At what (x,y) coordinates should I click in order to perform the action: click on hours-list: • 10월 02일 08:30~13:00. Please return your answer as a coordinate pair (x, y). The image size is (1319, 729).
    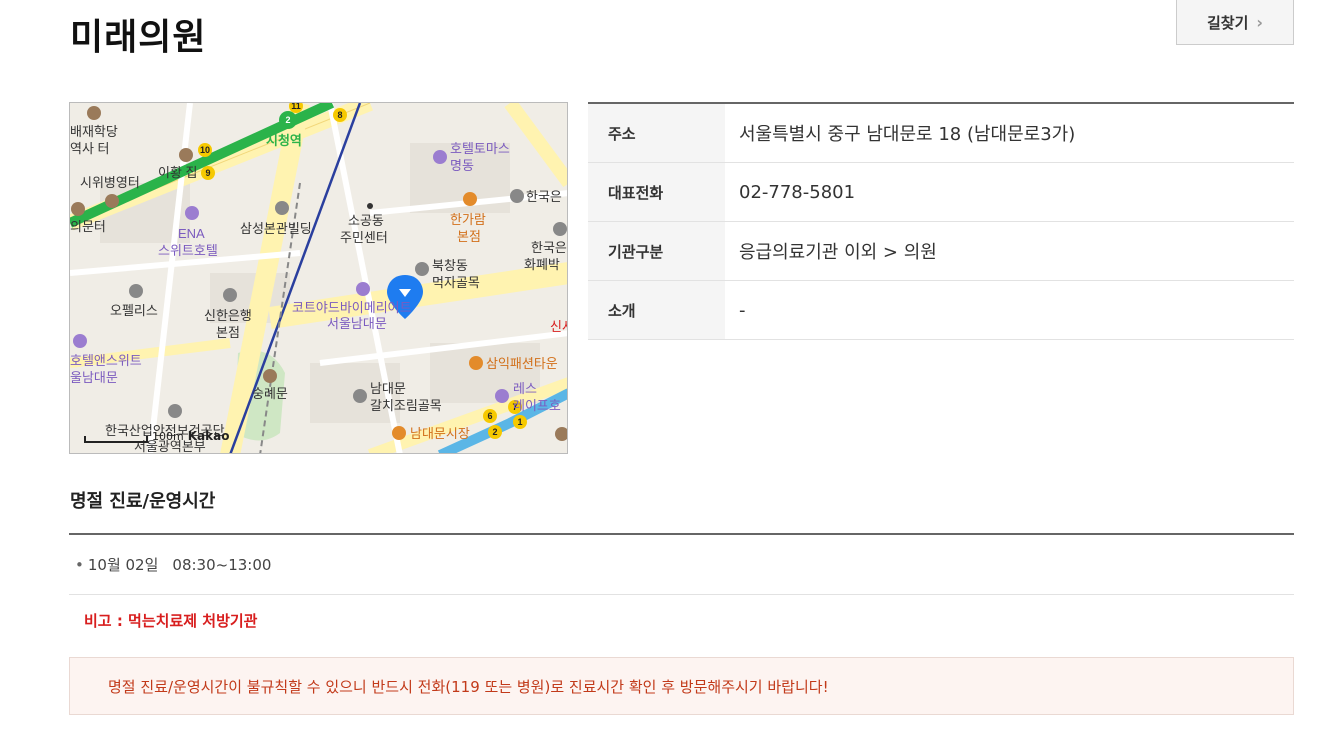
    Looking at the image, I should click on (681, 564).